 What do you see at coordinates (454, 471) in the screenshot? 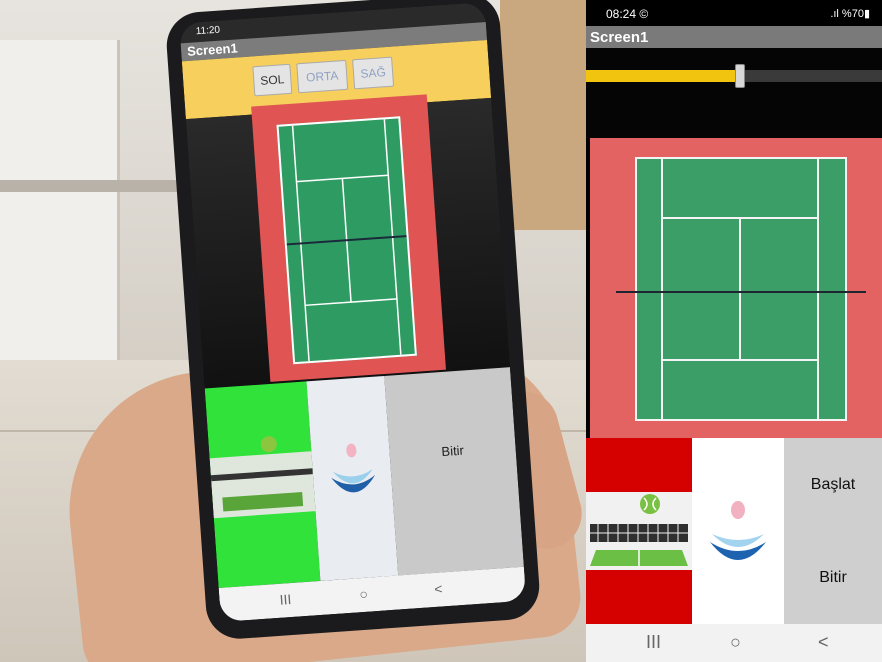
I see `photo-tile-gray` at bounding box center [454, 471].